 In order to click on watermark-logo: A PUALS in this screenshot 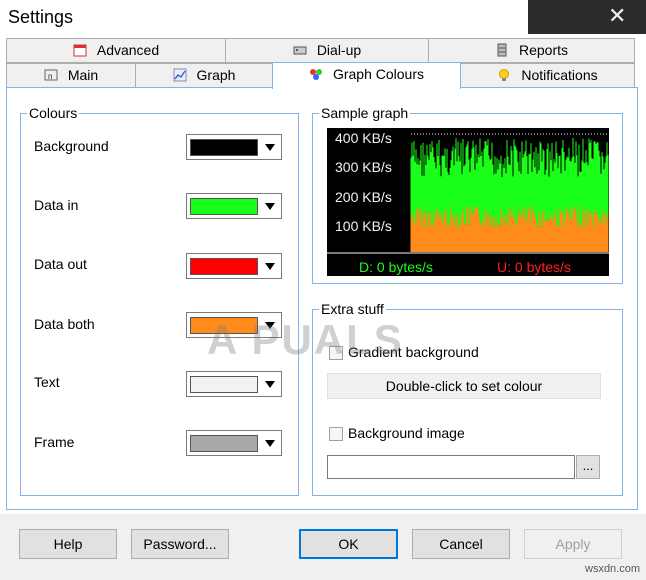, I will do `click(305, 339)`.